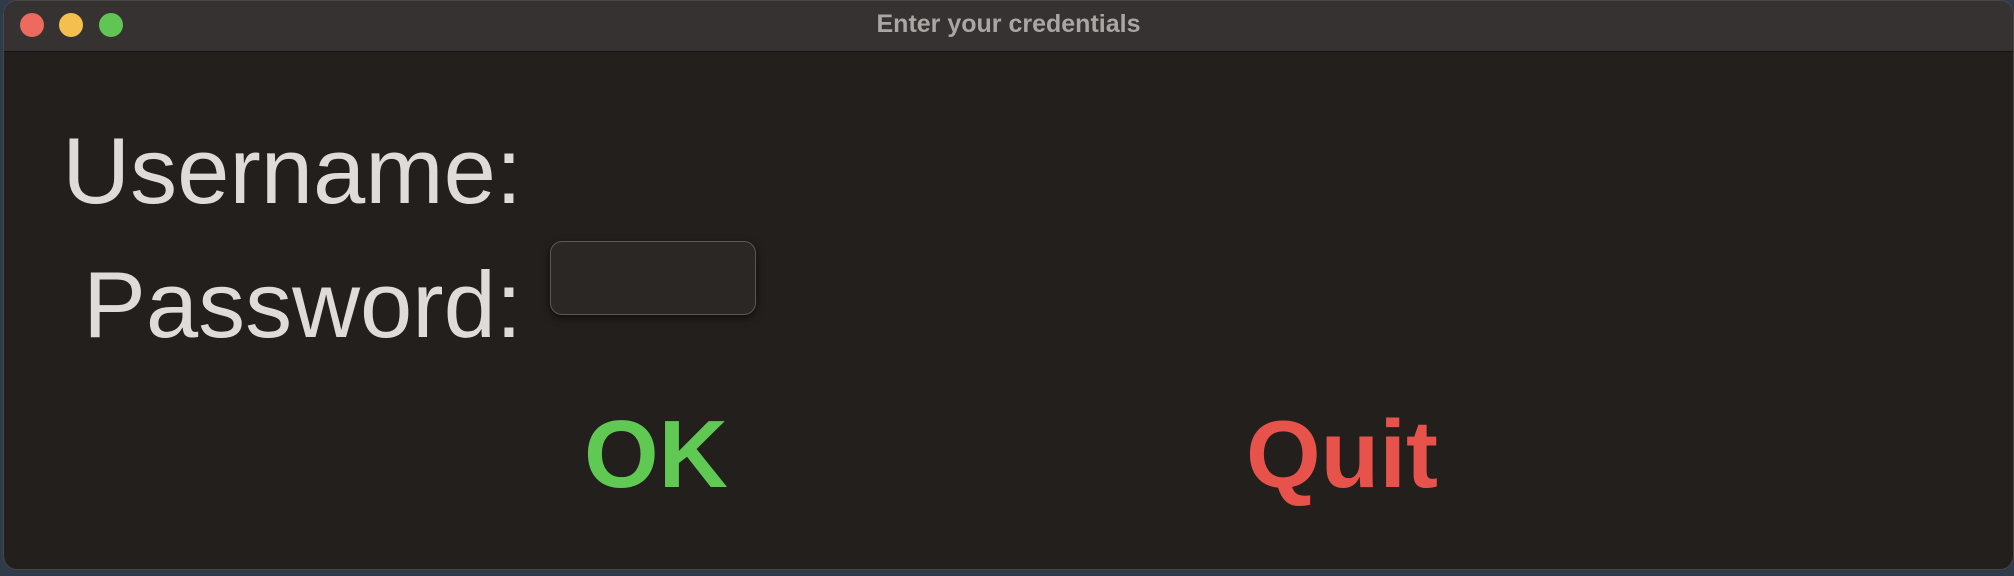  I want to click on title-bar: Enter your credentials, so click(1008, 26).